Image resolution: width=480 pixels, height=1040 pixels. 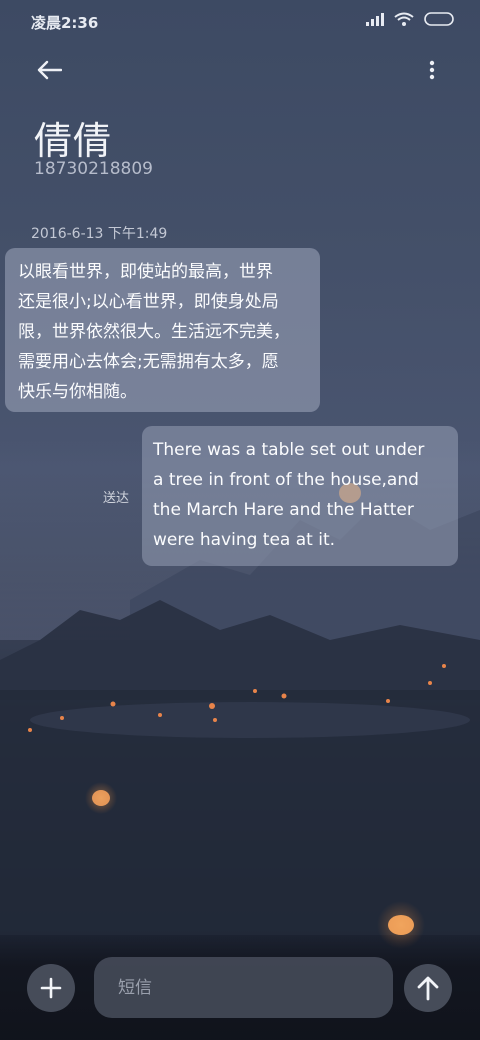 I want to click on message-input, so click(x=255, y=987).